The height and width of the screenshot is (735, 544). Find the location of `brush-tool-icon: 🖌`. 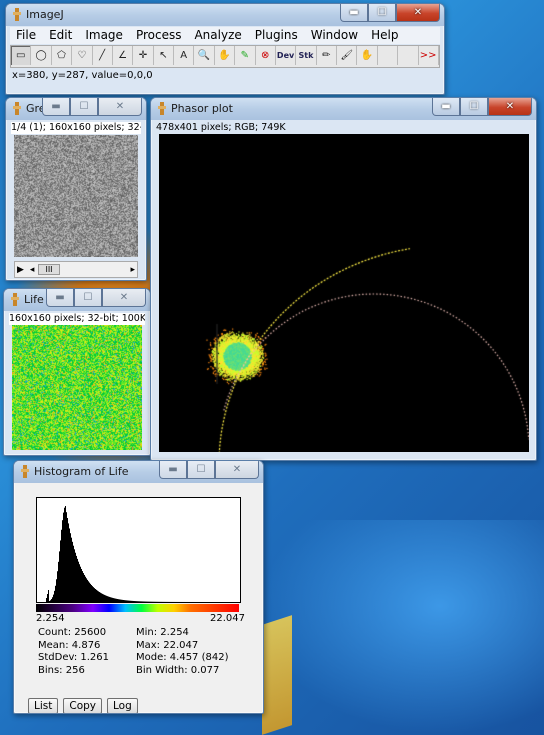

brush-tool-icon: 🖌 is located at coordinates (347, 55).